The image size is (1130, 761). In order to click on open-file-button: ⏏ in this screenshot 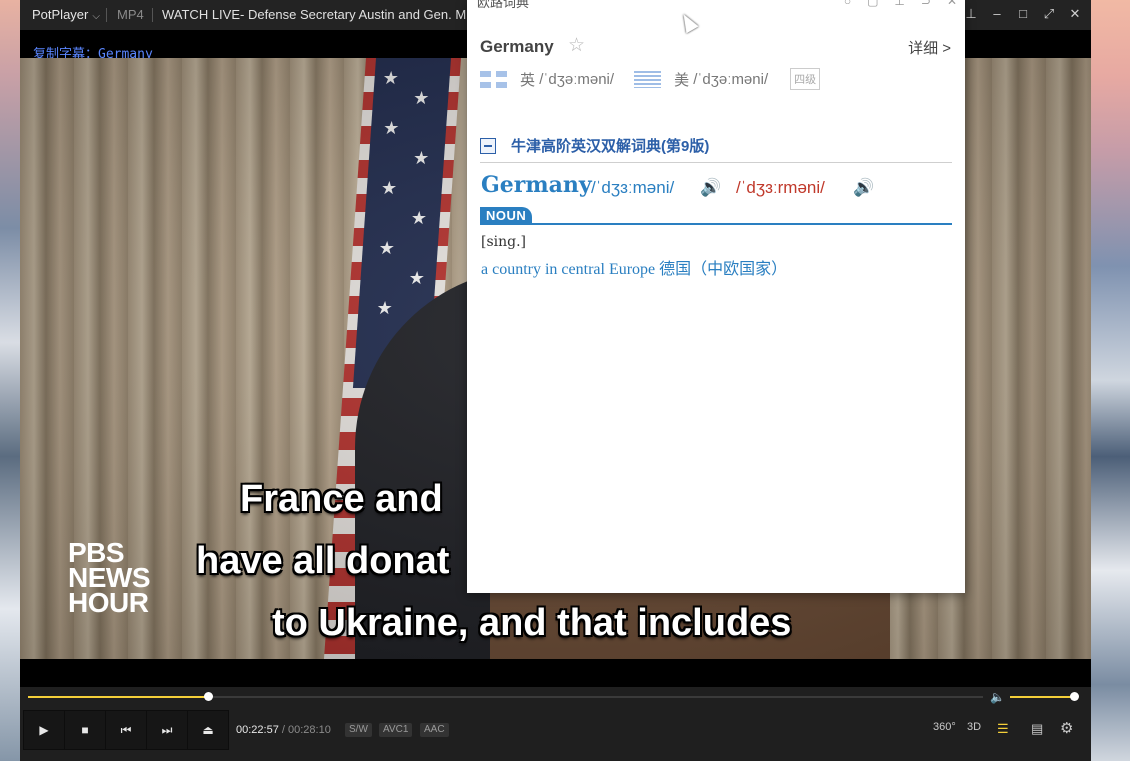, I will do `click(208, 730)`.